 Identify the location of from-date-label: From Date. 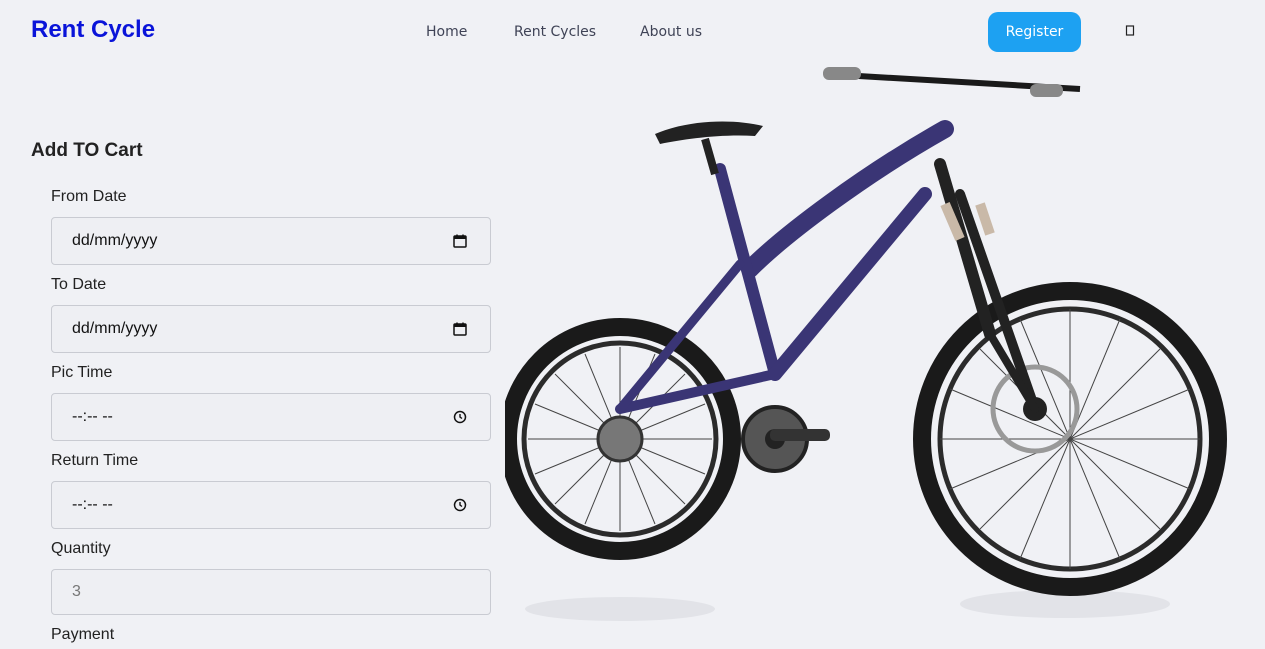
(89, 196).